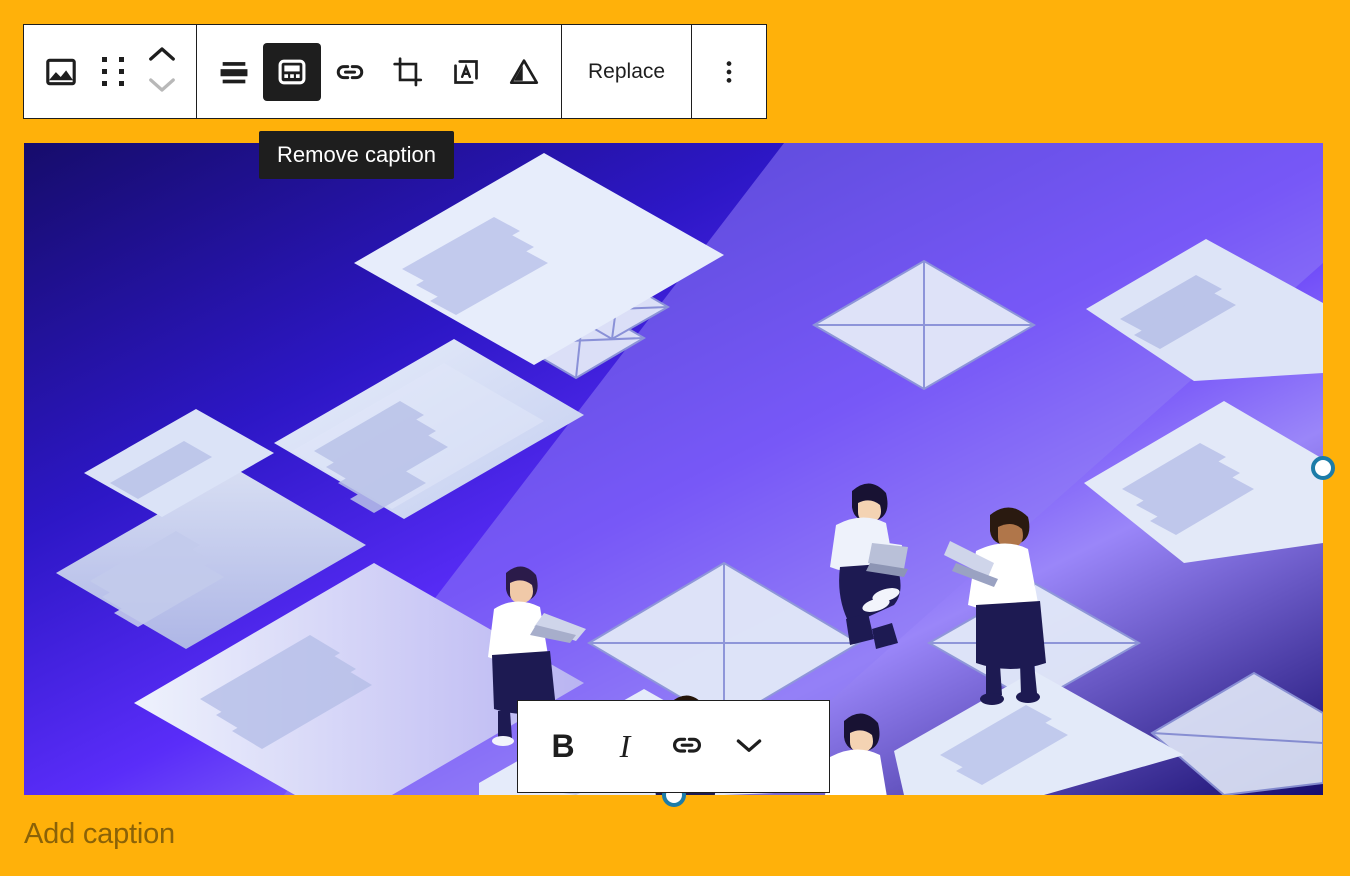  I want to click on italic-icon: I, so click(625, 746).